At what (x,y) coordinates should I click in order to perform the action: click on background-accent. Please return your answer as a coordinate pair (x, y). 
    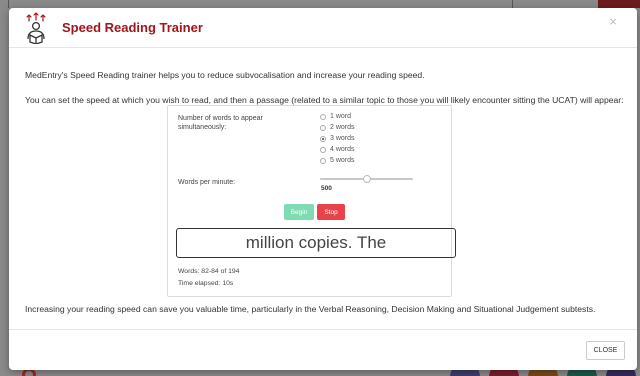
    Looking at the image, I should click on (619, 4).